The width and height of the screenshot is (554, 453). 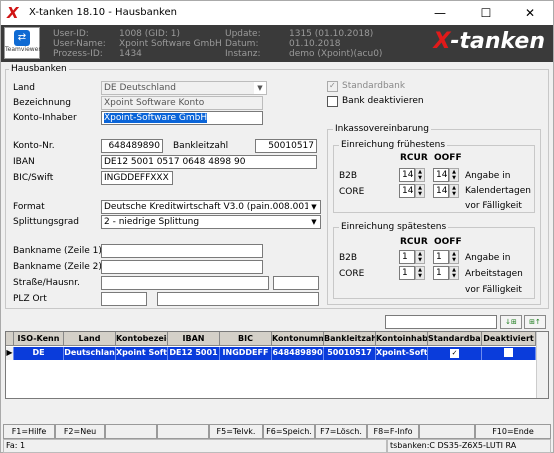 I want to click on land-select: DE Deutschland ▼, so click(x=184, y=88).